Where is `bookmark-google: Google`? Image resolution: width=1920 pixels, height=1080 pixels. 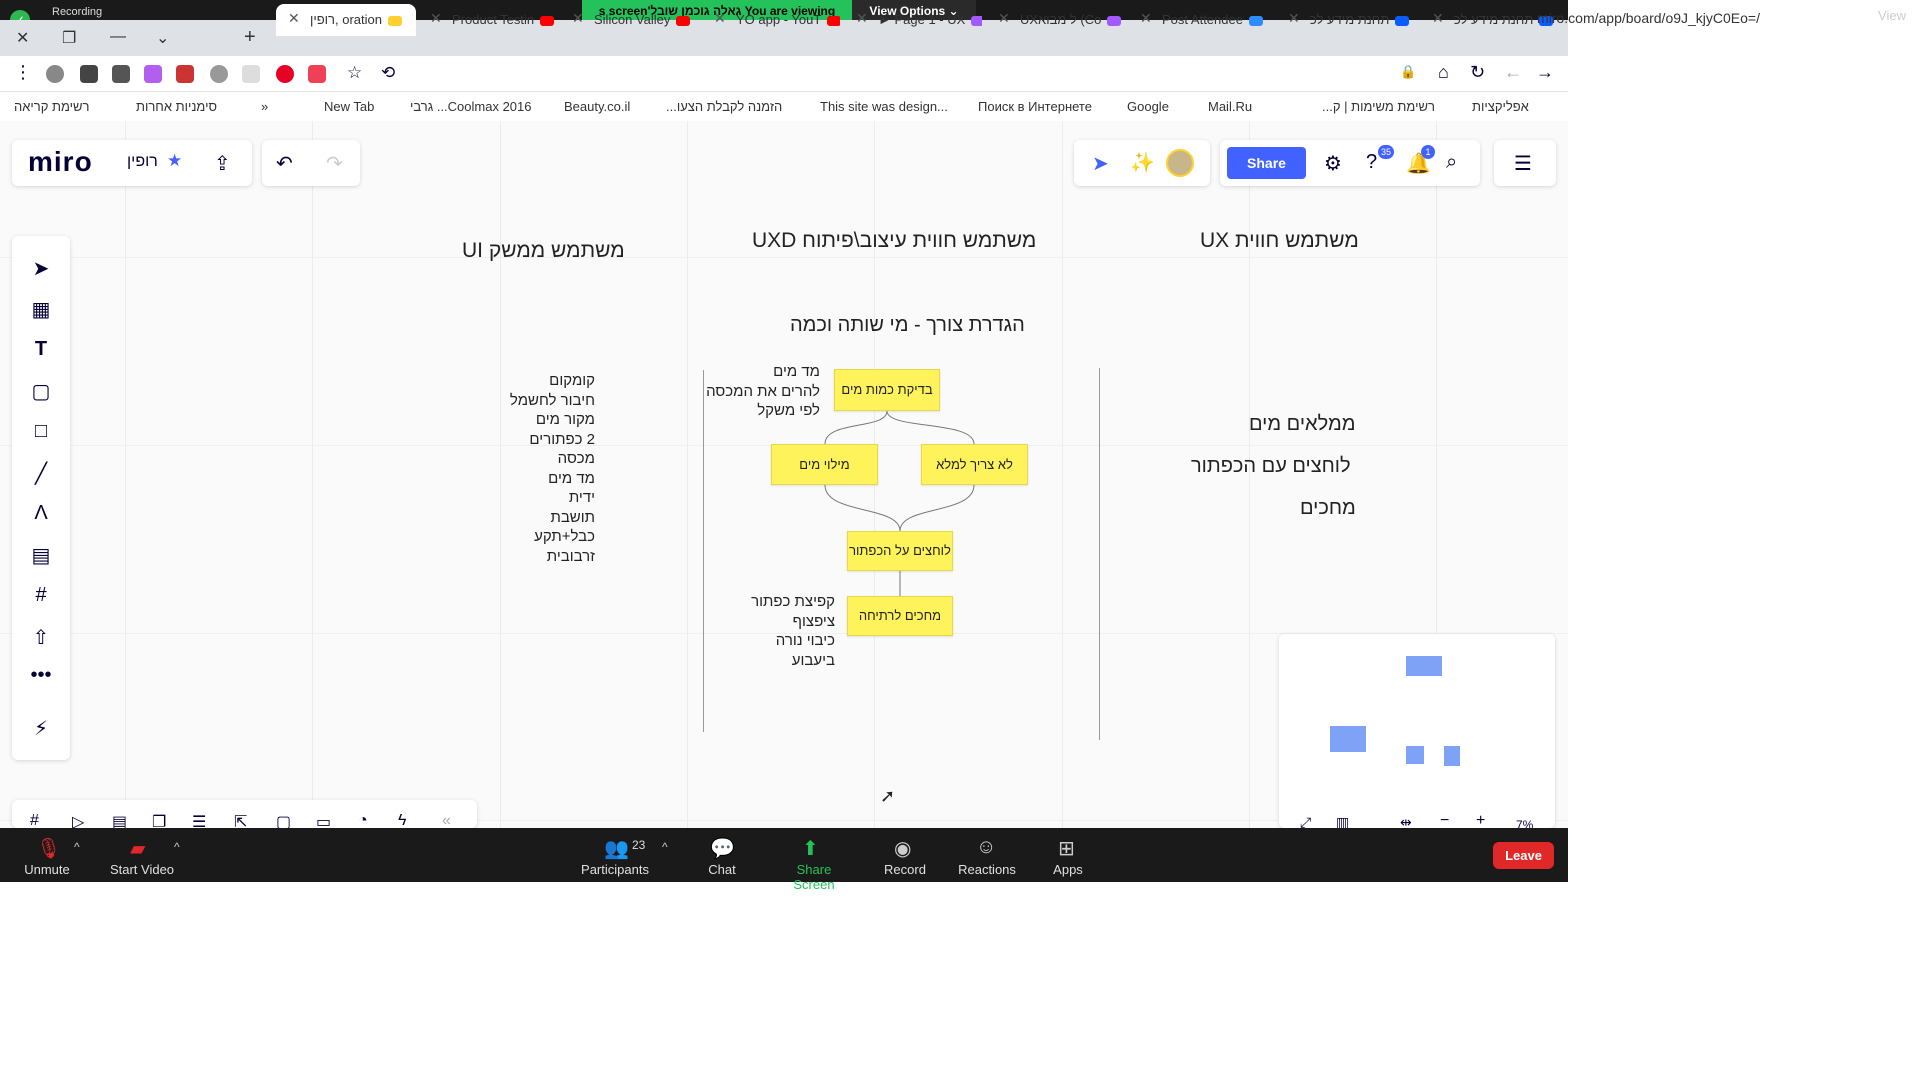 bookmark-google: Google is located at coordinates (1148, 106).